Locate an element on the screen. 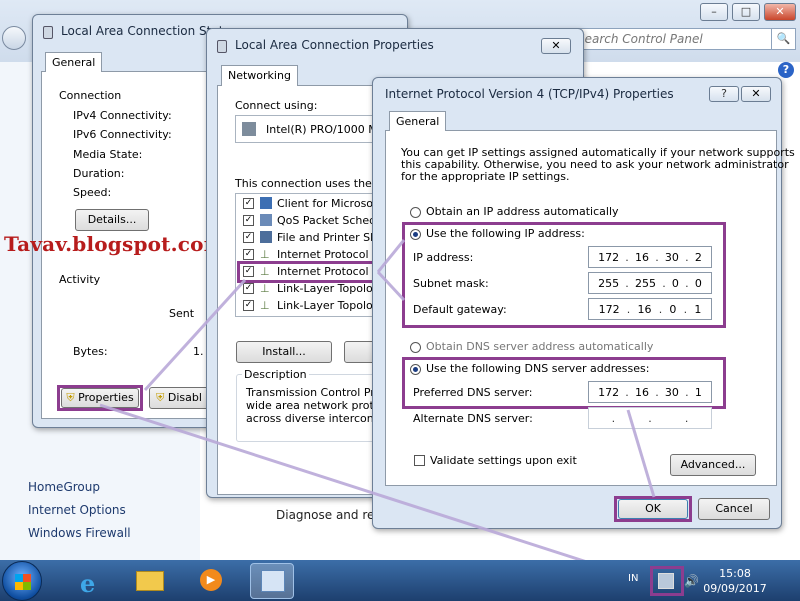 This screenshot has height=601, width=800. clock-time: 15:08 is located at coordinates (735, 573).